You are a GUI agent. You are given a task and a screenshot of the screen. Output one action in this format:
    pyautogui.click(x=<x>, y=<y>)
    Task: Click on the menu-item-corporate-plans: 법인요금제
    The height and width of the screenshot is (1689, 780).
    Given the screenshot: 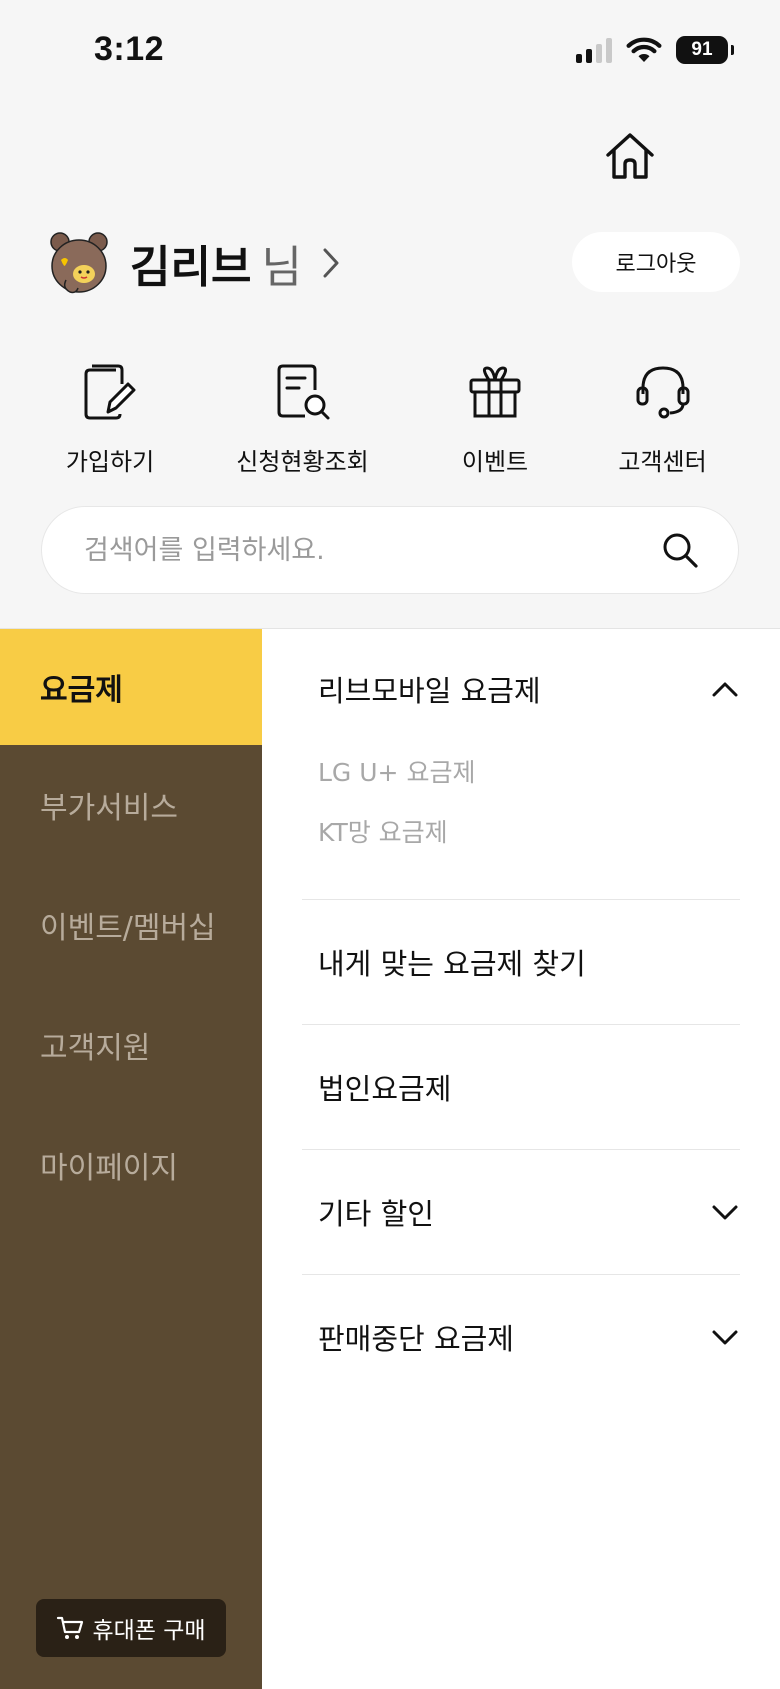 What is the action you would take?
    pyautogui.click(x=521, y=1087)
    